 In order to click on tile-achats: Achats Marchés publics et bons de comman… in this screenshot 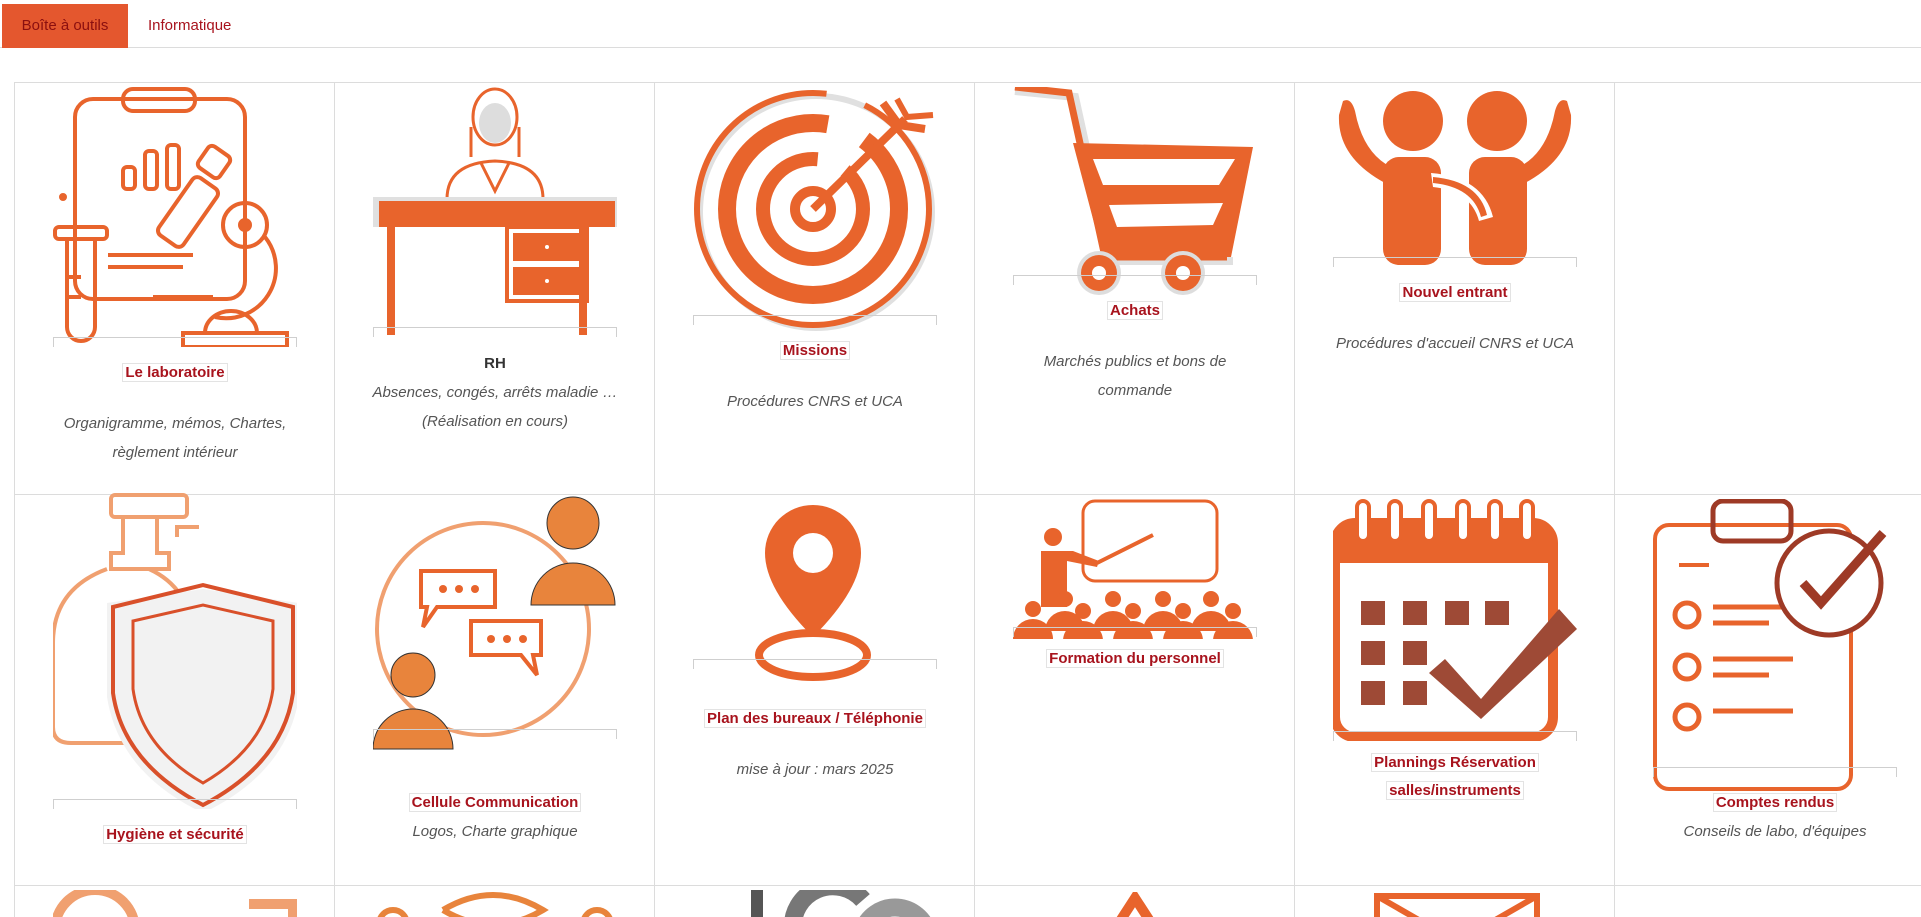, I will do `click(1134, 289)`.